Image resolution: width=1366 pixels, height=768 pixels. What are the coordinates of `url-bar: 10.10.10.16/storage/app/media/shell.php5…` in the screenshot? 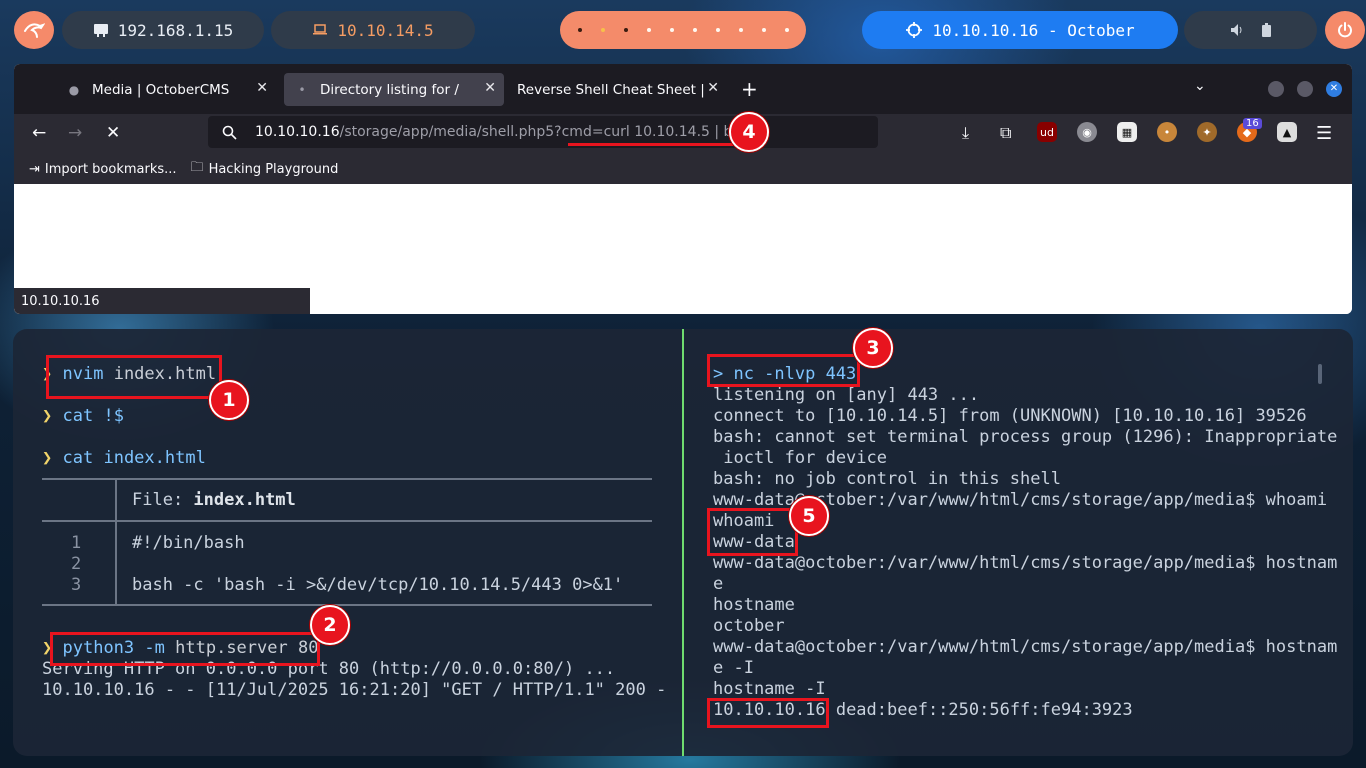 It's located at (543, 132).